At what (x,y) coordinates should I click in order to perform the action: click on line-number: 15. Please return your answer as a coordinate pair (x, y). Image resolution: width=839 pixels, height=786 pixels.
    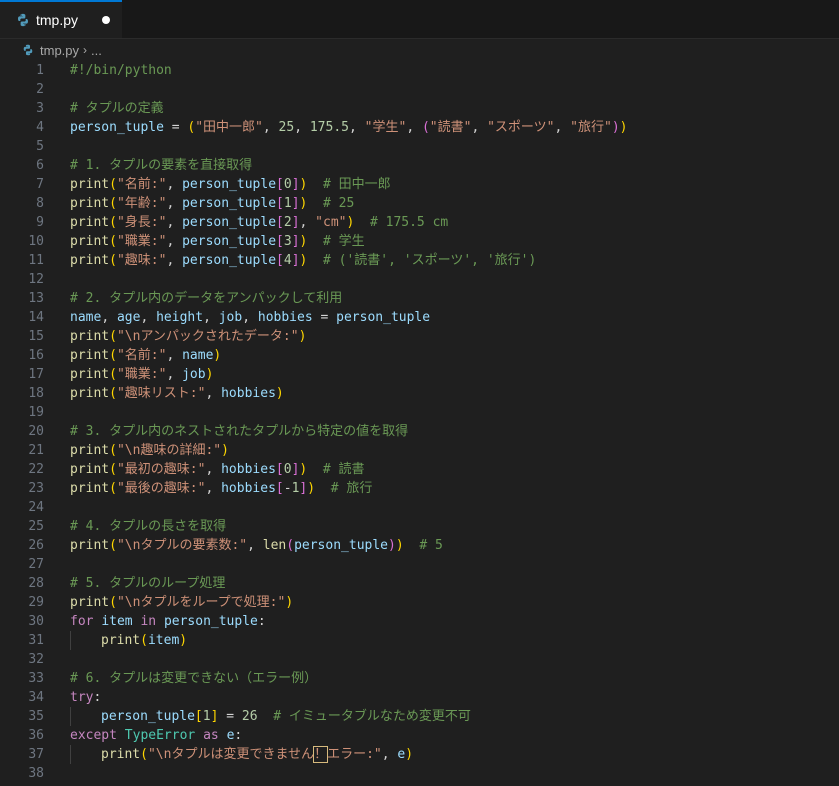
    Looking at the image, I should click on (36, 336).